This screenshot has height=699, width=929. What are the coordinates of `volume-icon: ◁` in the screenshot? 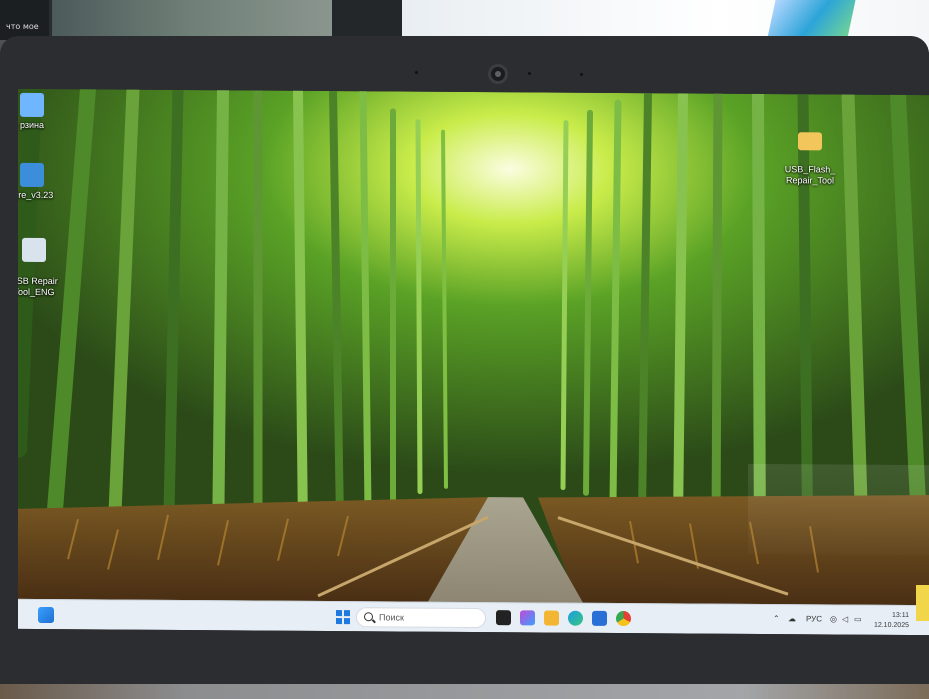 It's located at (845, 619).